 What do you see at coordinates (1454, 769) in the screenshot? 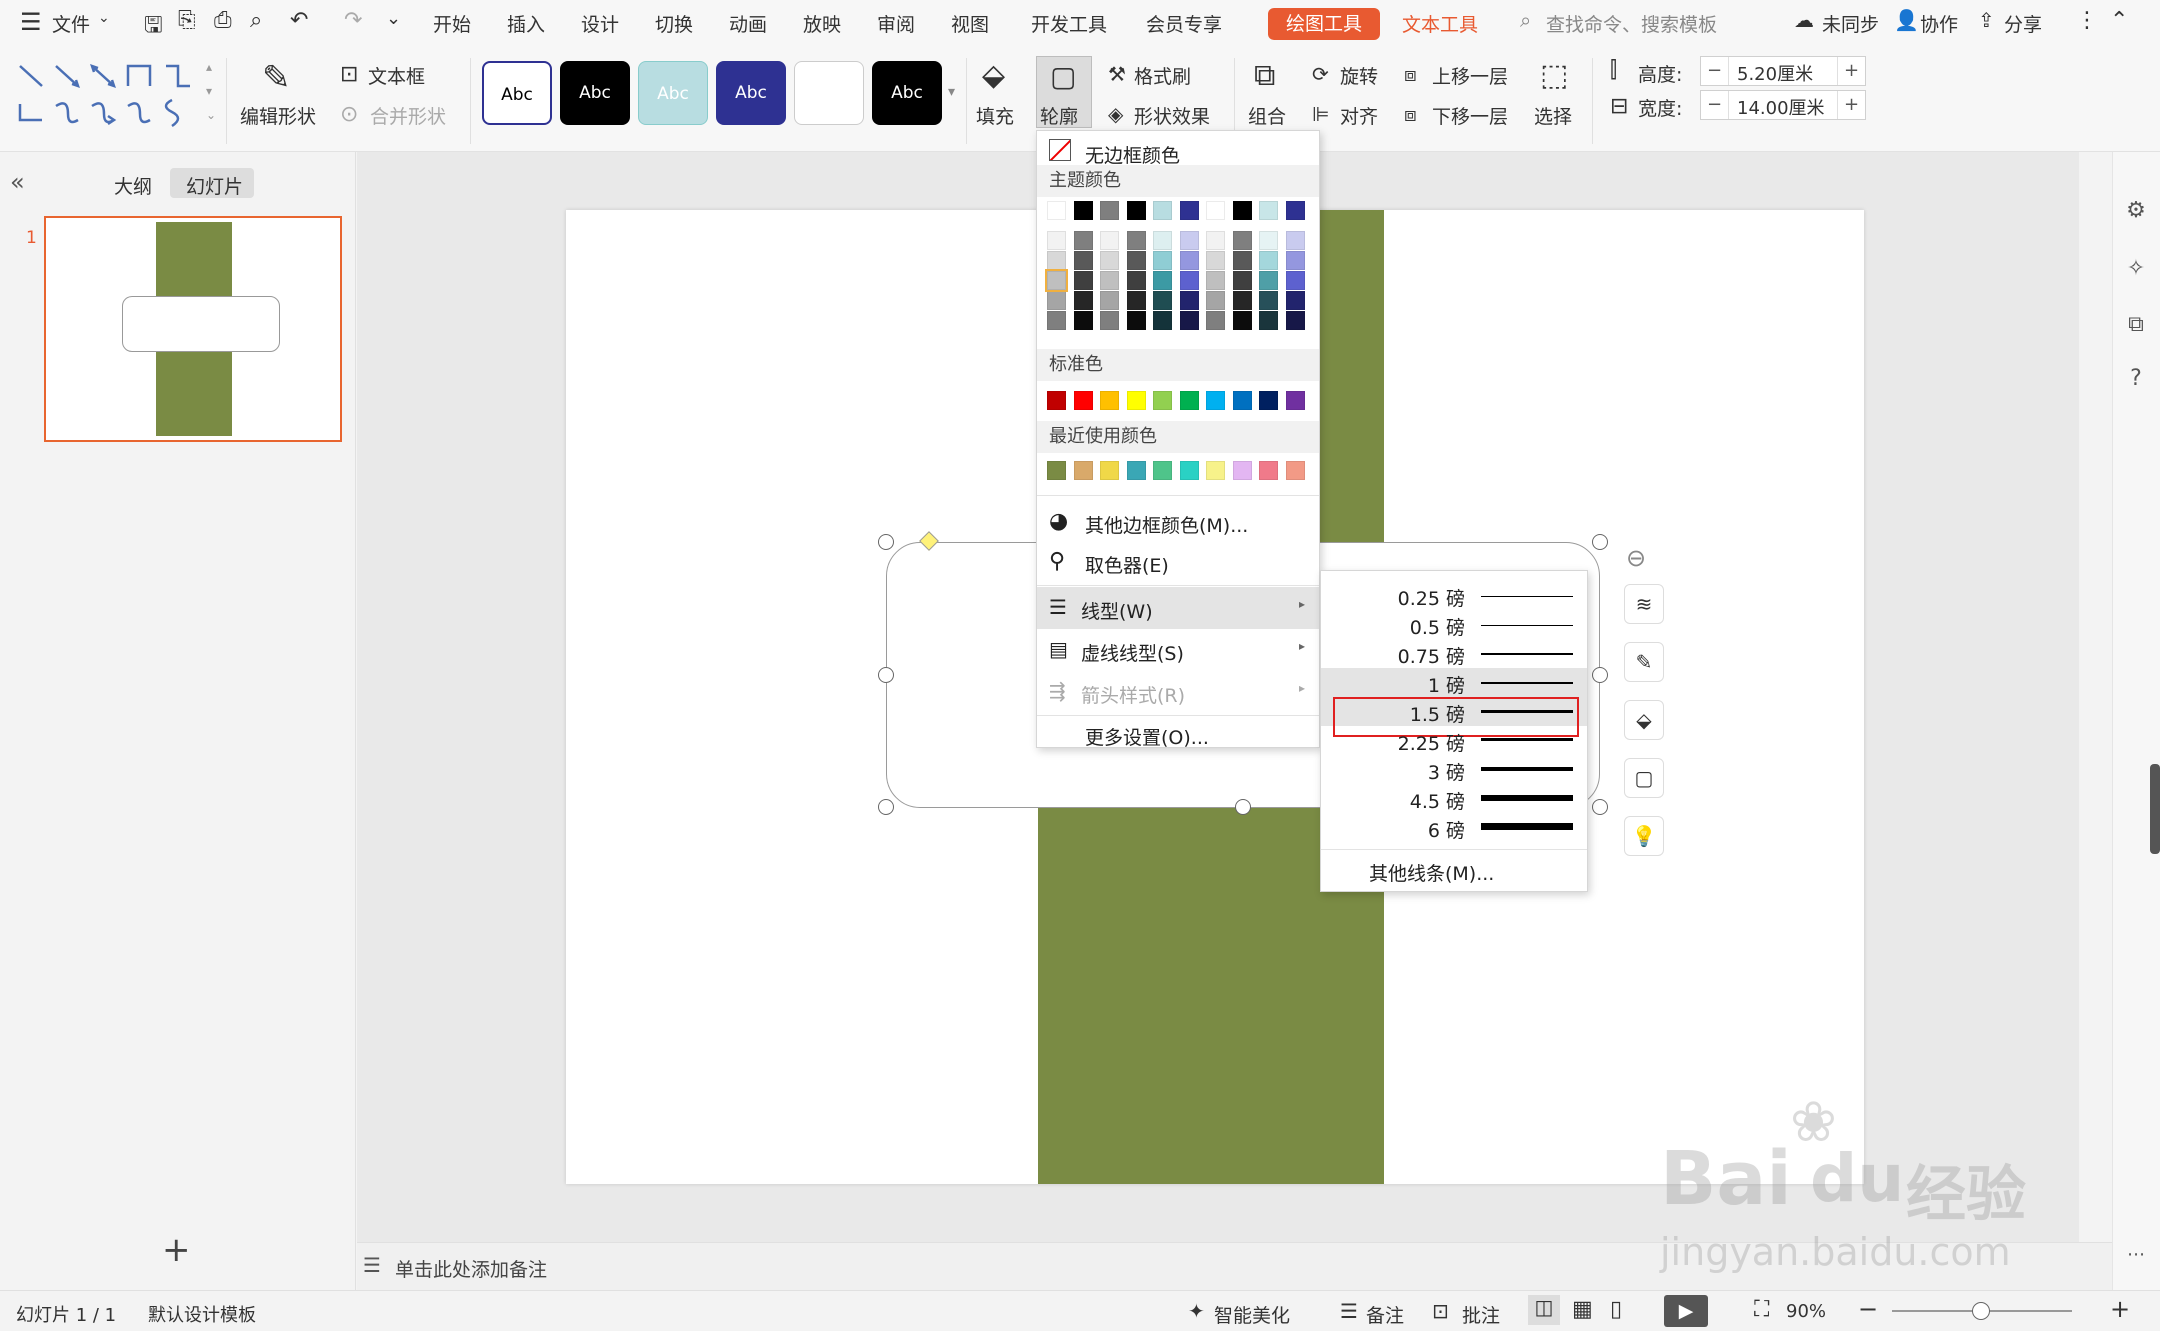
I see `line-weight-3: 3 磅` at bounding box center [1454, 769].